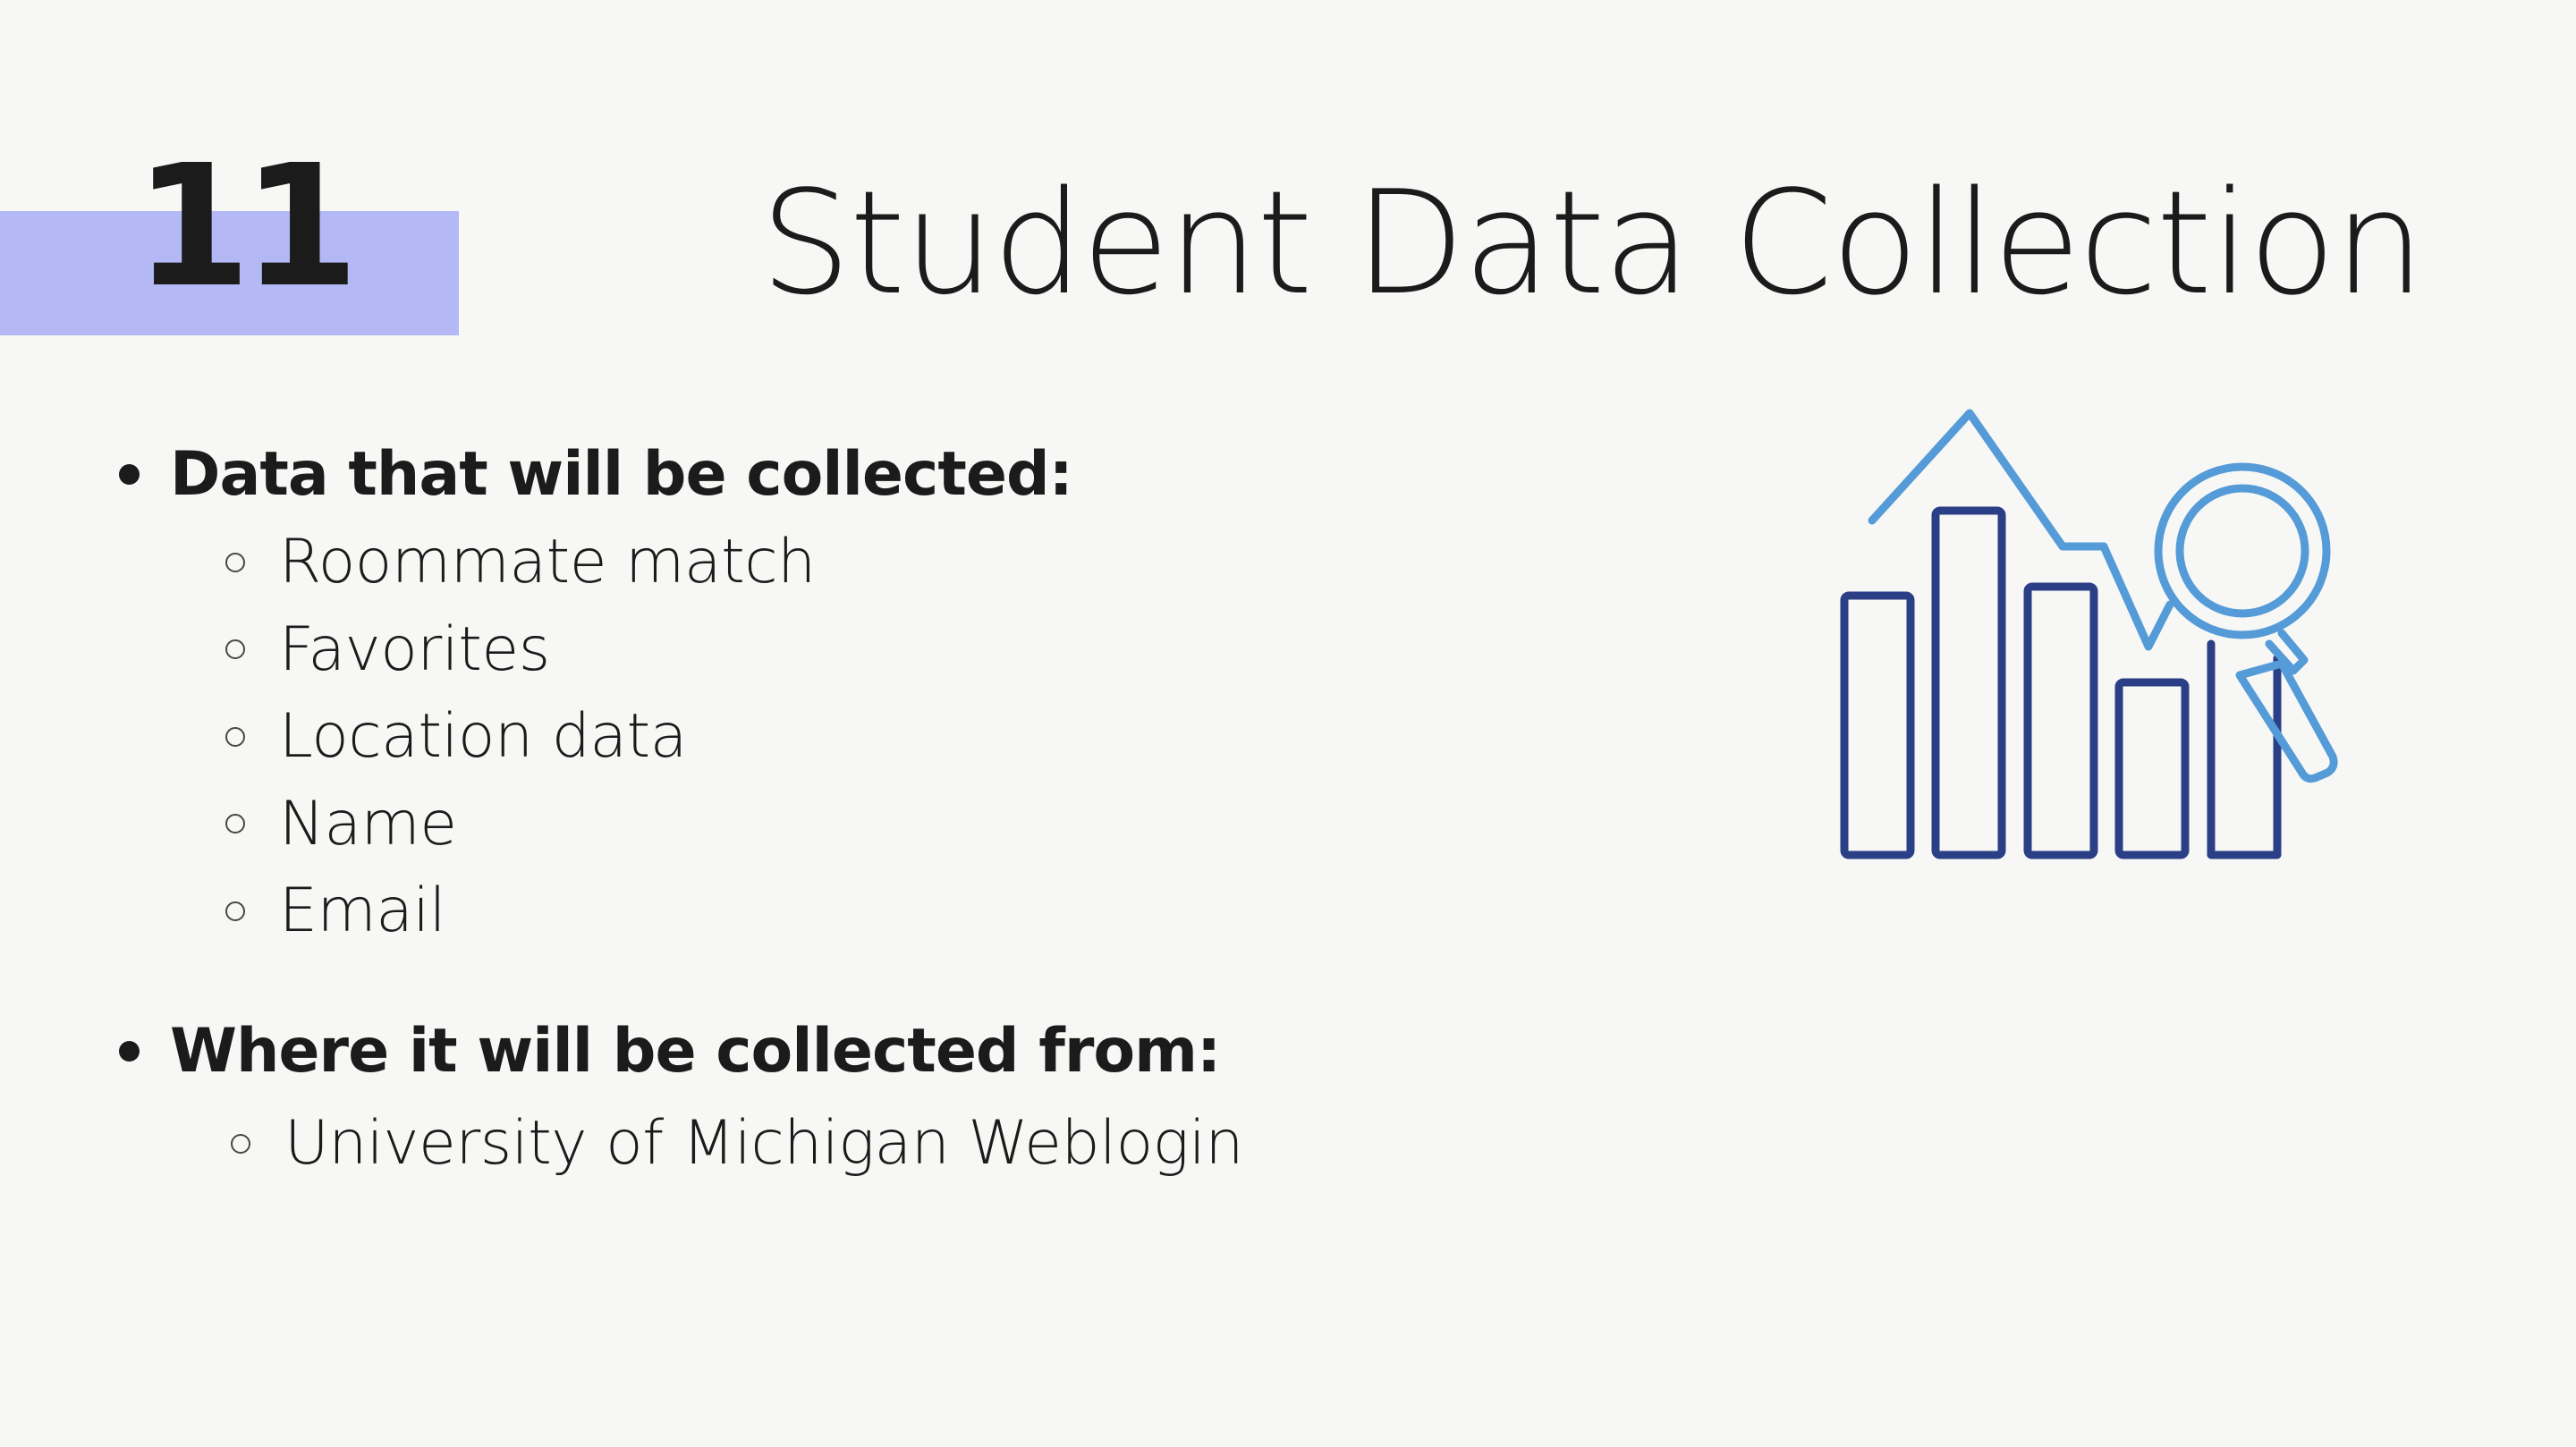  I want to click on bullet-item: Data that will be collected:, so click(831, 474).